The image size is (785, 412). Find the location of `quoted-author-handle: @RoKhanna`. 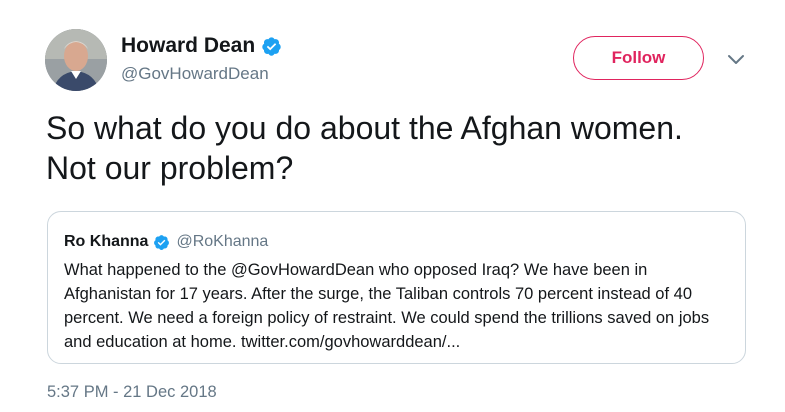

quoted-author-handle: @RoKhanna is located at coordinates (222, 241).